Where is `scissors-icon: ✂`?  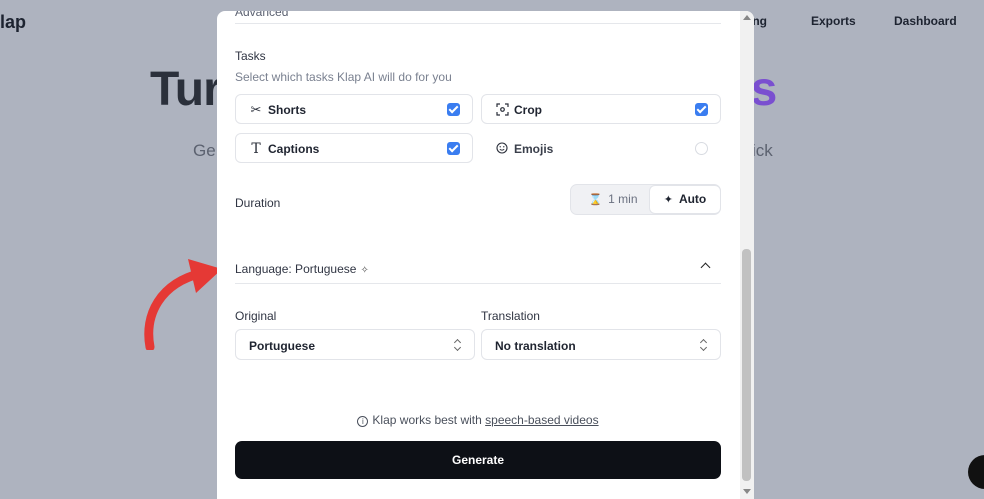 scissors-icon: ✂ is located at coordinates (256, 109).